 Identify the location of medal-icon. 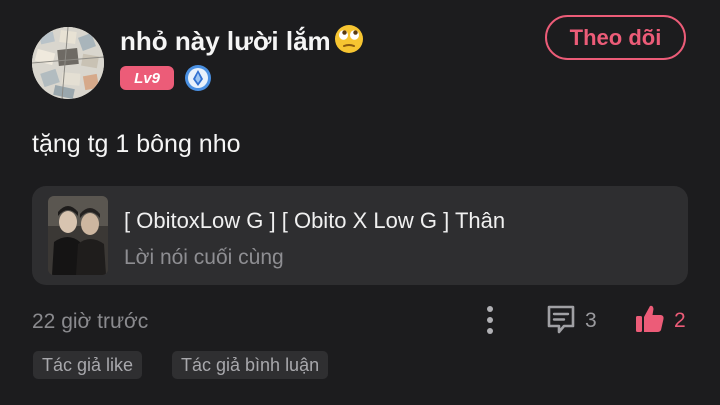
(198, 78).